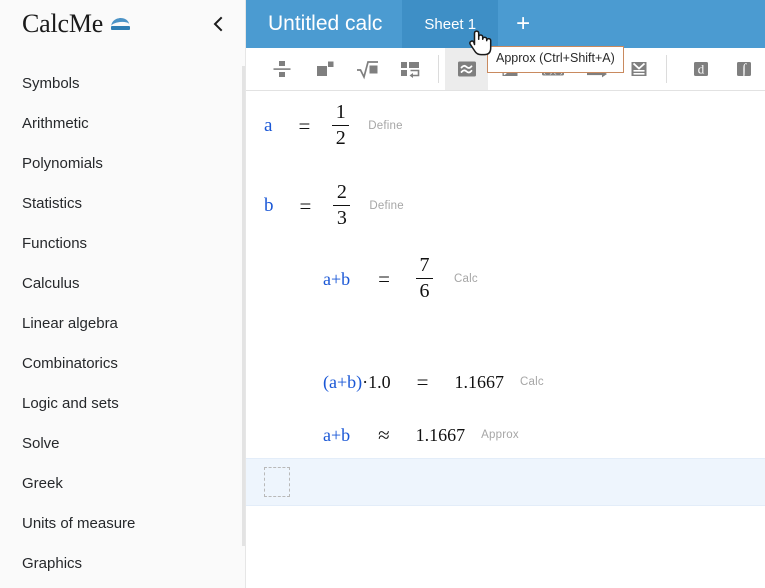 The width and height of the screenshot is (765, 588). I want to click on row-lhs: (a+b)·1.0, so click(357, 382).